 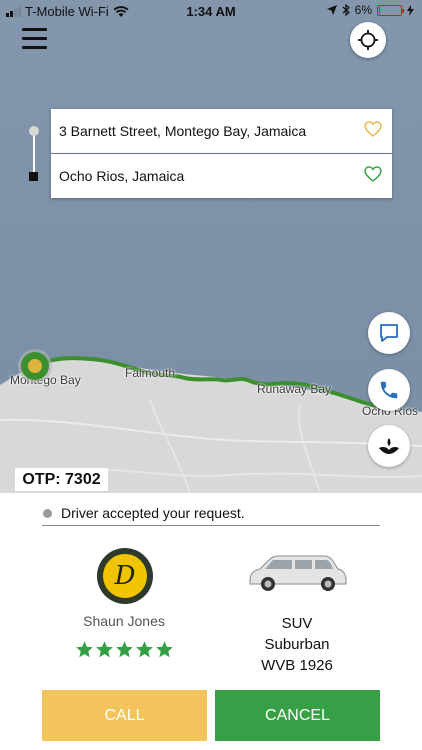 What do you see at coordinates (221, 176) in the screenshot?
I see `destination-address-field: Ocho Rios, Jamaica` at bounding box center [221, 176].